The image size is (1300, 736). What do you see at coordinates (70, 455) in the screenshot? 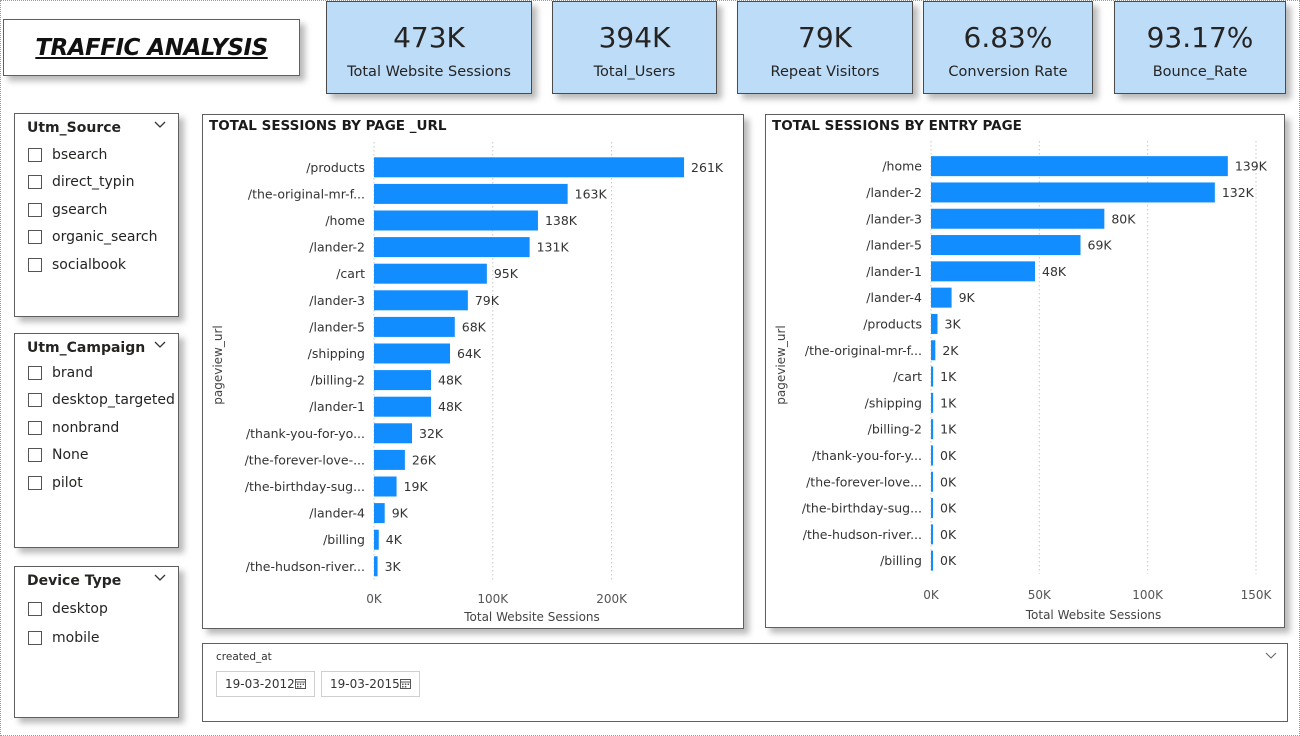
I see `slicer-option-label: None` at bounding box center [70, 455].